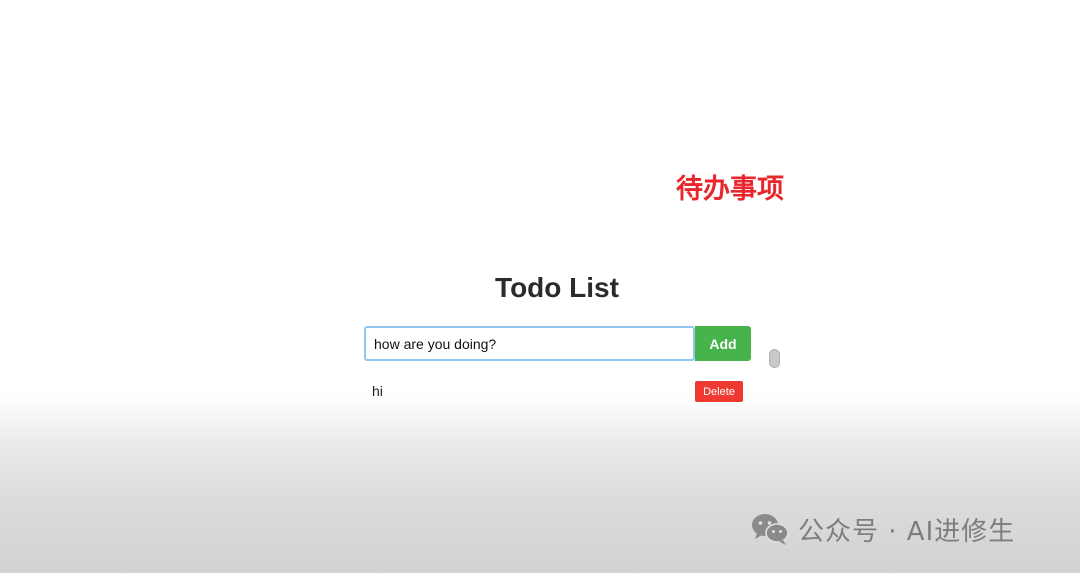 Image resolution: width=1080 pixels, height=573 pixels. What do you see at coordinates (730, 189) in the screenshot?
I see `todo-annotation-label: 待办事项` at bounding box center [730, 189].